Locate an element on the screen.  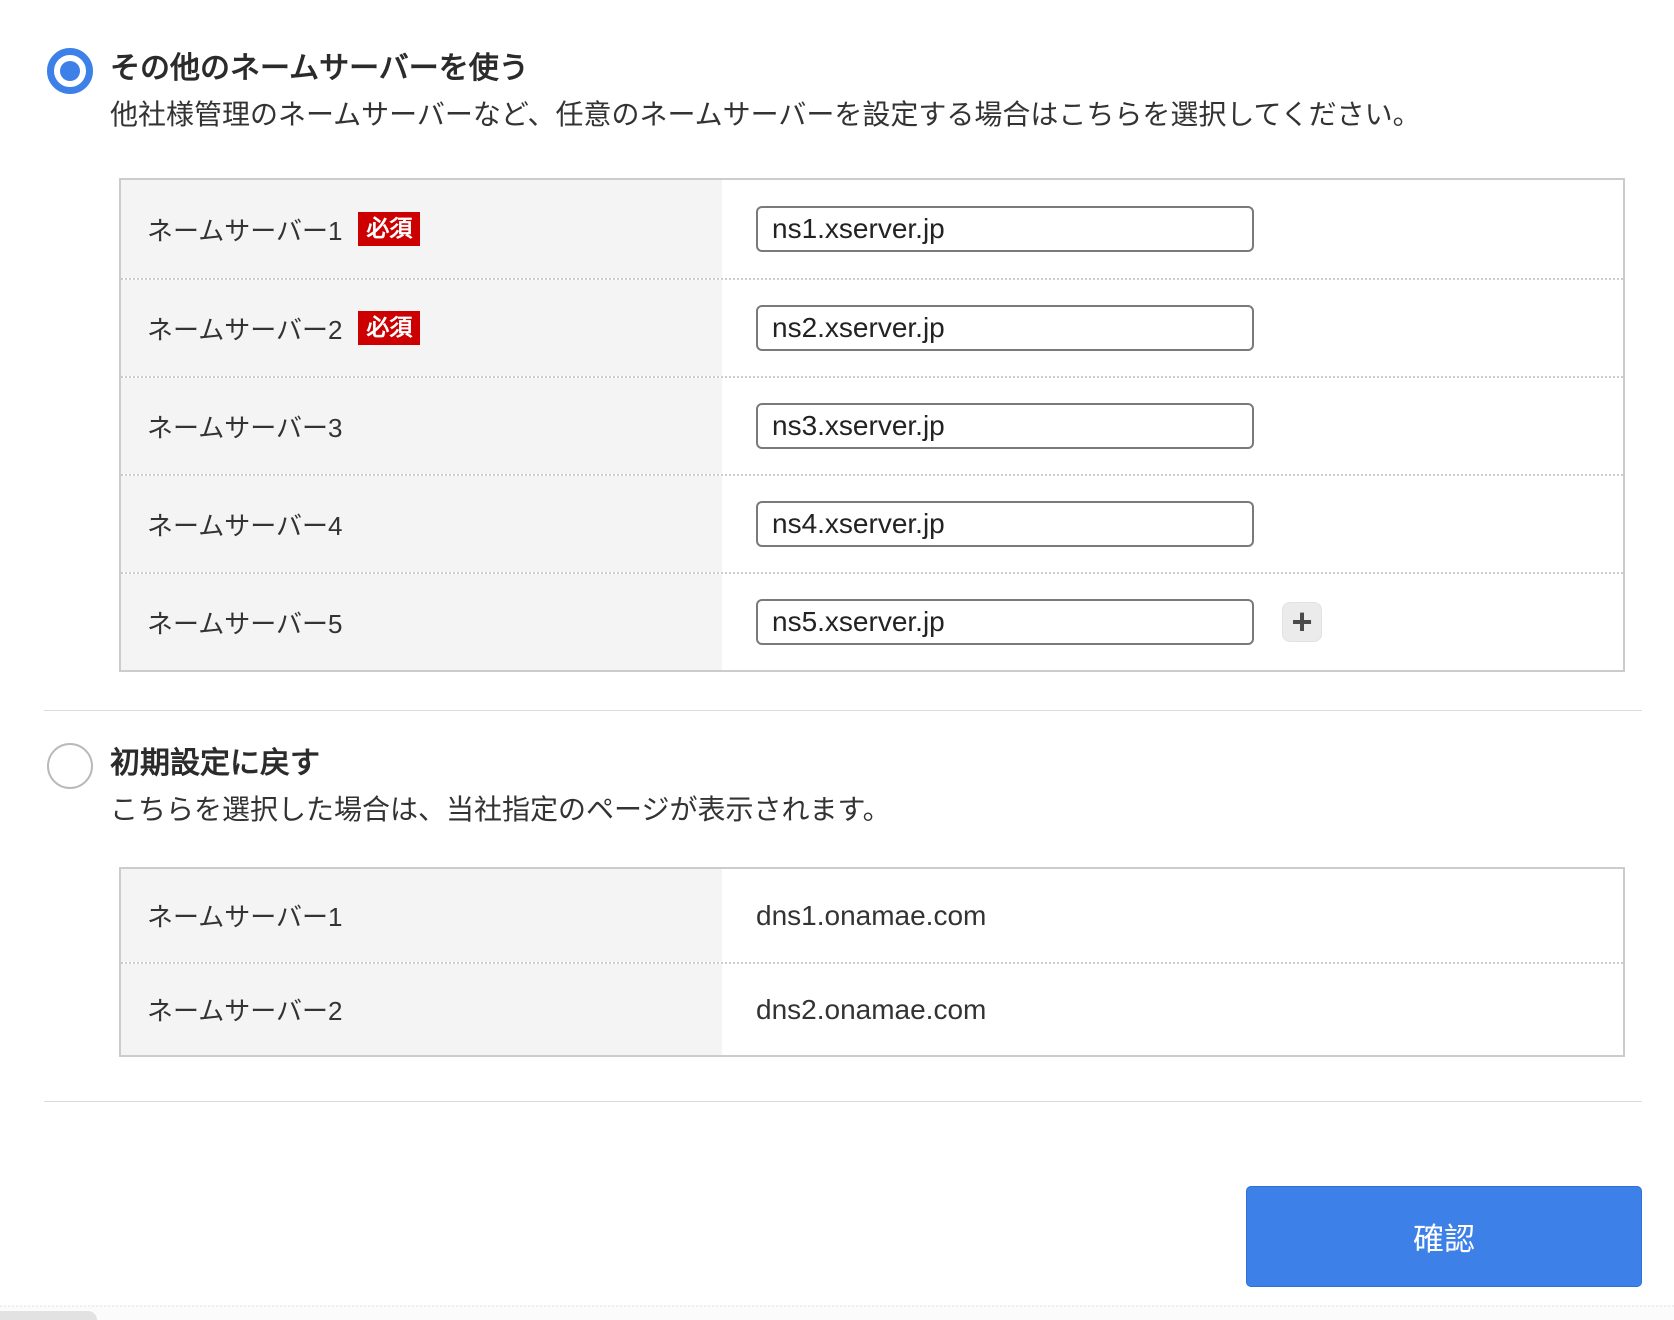
nameserver-2-input is located at coordinates (1005, 328).